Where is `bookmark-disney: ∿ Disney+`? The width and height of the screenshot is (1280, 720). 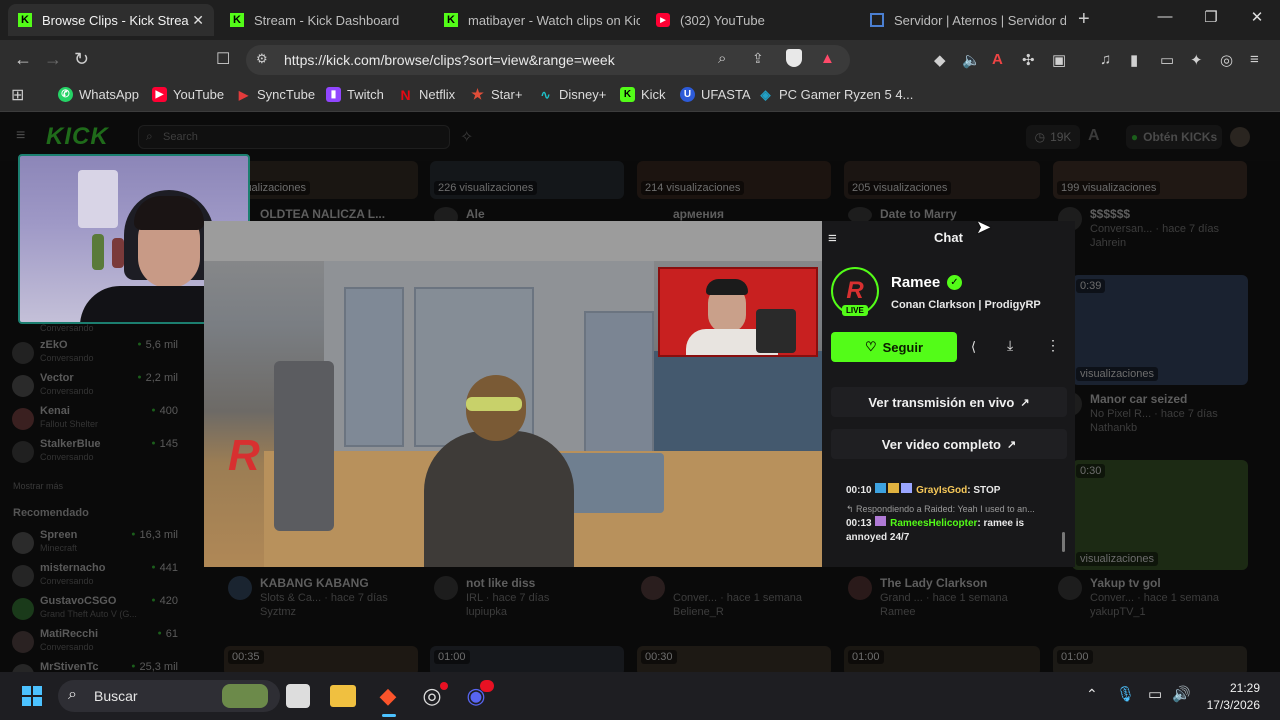
bookmark-disney: ∿ Disney+ is located at coordinates (572, 94).